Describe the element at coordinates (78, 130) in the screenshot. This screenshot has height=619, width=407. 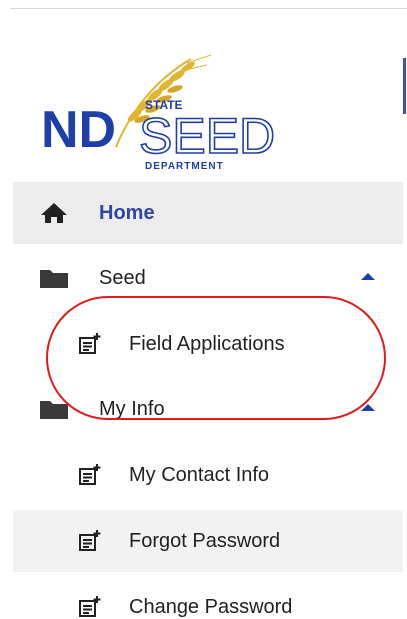
I see `svg-text: ND` at that location.